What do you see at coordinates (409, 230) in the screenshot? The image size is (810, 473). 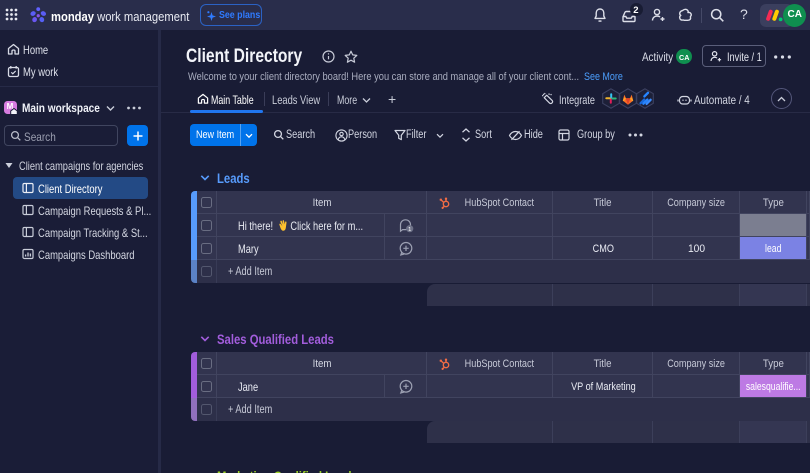 I see `svg-text: 1` at bounding box center [409, 230].